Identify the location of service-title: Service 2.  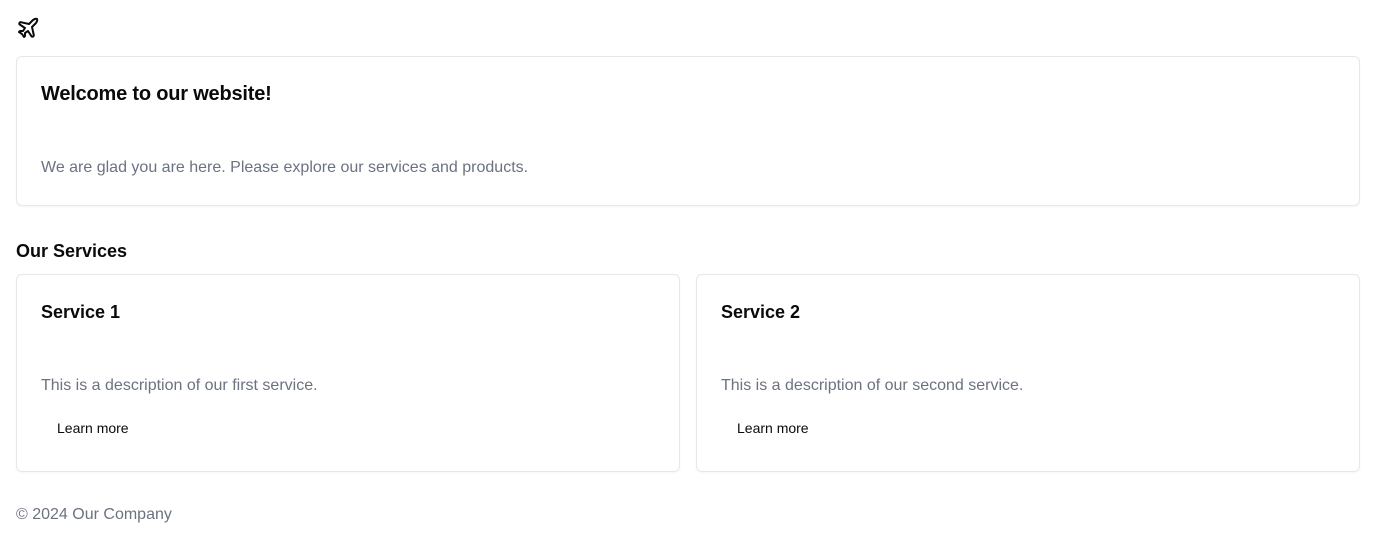
(761, 312).